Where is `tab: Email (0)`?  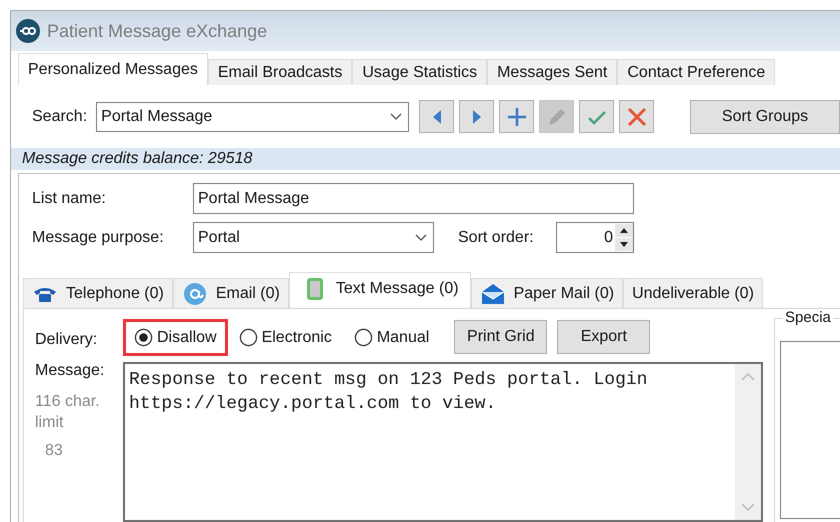 tab: Email (0) is located at coordinates (230, 293).